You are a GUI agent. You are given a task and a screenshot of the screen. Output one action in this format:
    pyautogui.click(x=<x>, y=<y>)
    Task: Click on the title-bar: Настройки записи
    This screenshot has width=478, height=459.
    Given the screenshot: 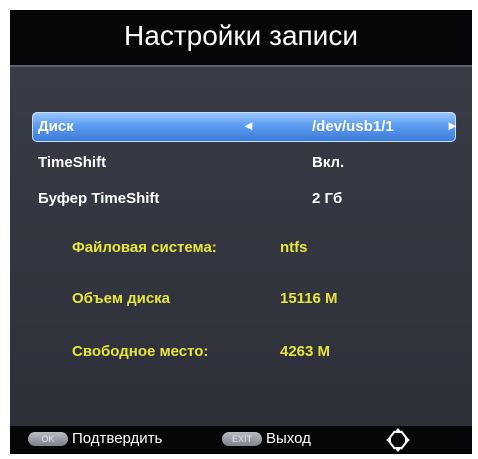 What is the action you would take?
    pyautogui.click(x=241, y=38)
    